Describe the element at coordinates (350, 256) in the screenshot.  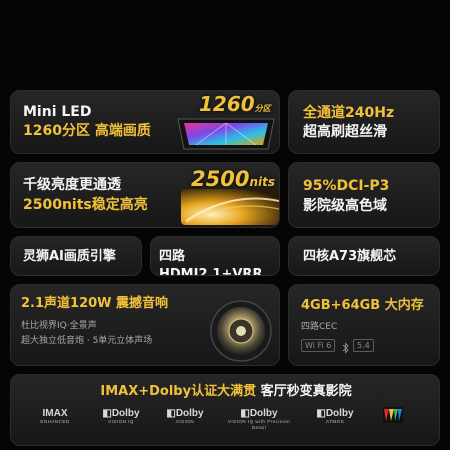
I see `cpu-label: 四核A73旗舰芯` at that location.